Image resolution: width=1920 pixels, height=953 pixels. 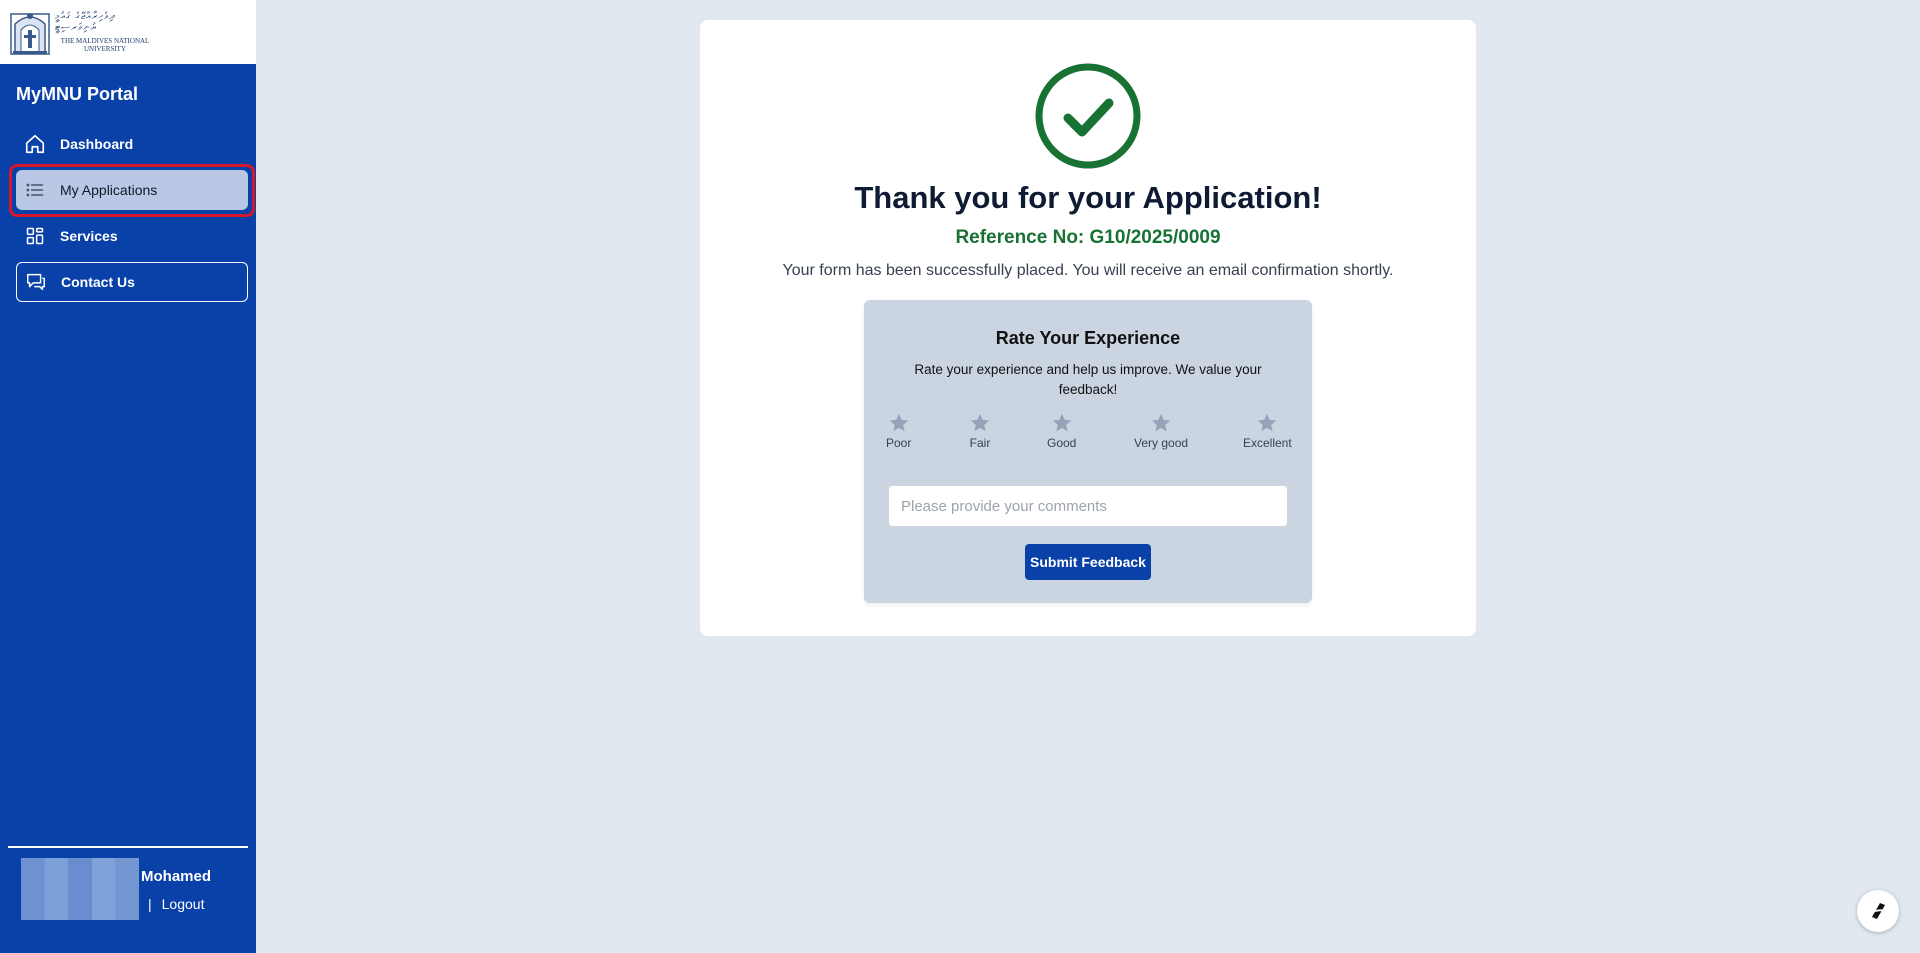 I want to click on sidebar-item-dashboard: Dashboard, so click(x=132, y=144).